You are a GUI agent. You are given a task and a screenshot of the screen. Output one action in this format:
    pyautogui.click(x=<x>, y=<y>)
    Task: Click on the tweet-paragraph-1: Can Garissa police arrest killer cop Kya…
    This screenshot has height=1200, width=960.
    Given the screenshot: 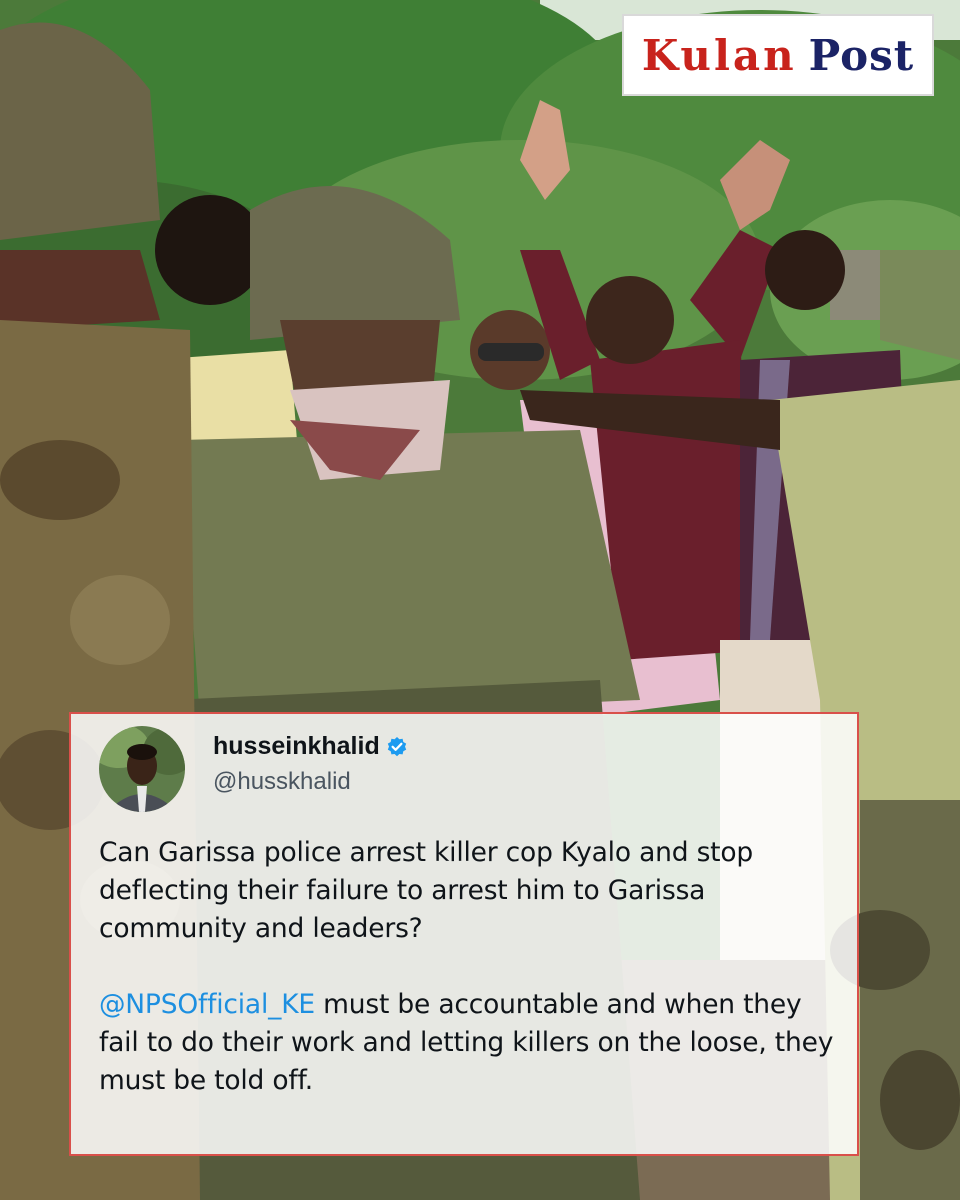 What is the action you would take?
    pyautogui.click(x=426, y=890)
    